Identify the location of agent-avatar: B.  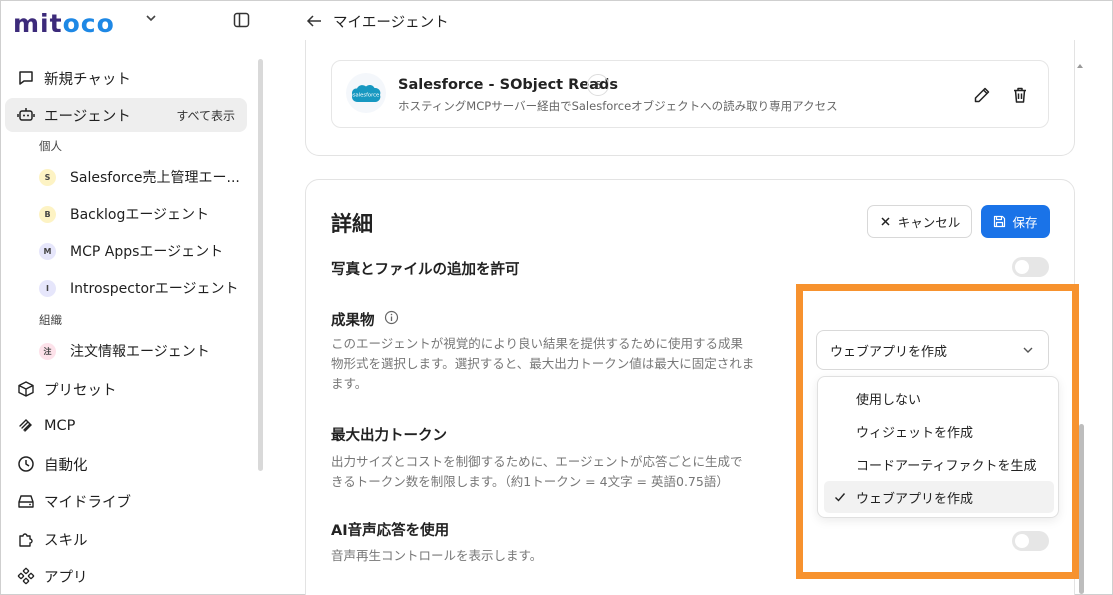
(47, 214).